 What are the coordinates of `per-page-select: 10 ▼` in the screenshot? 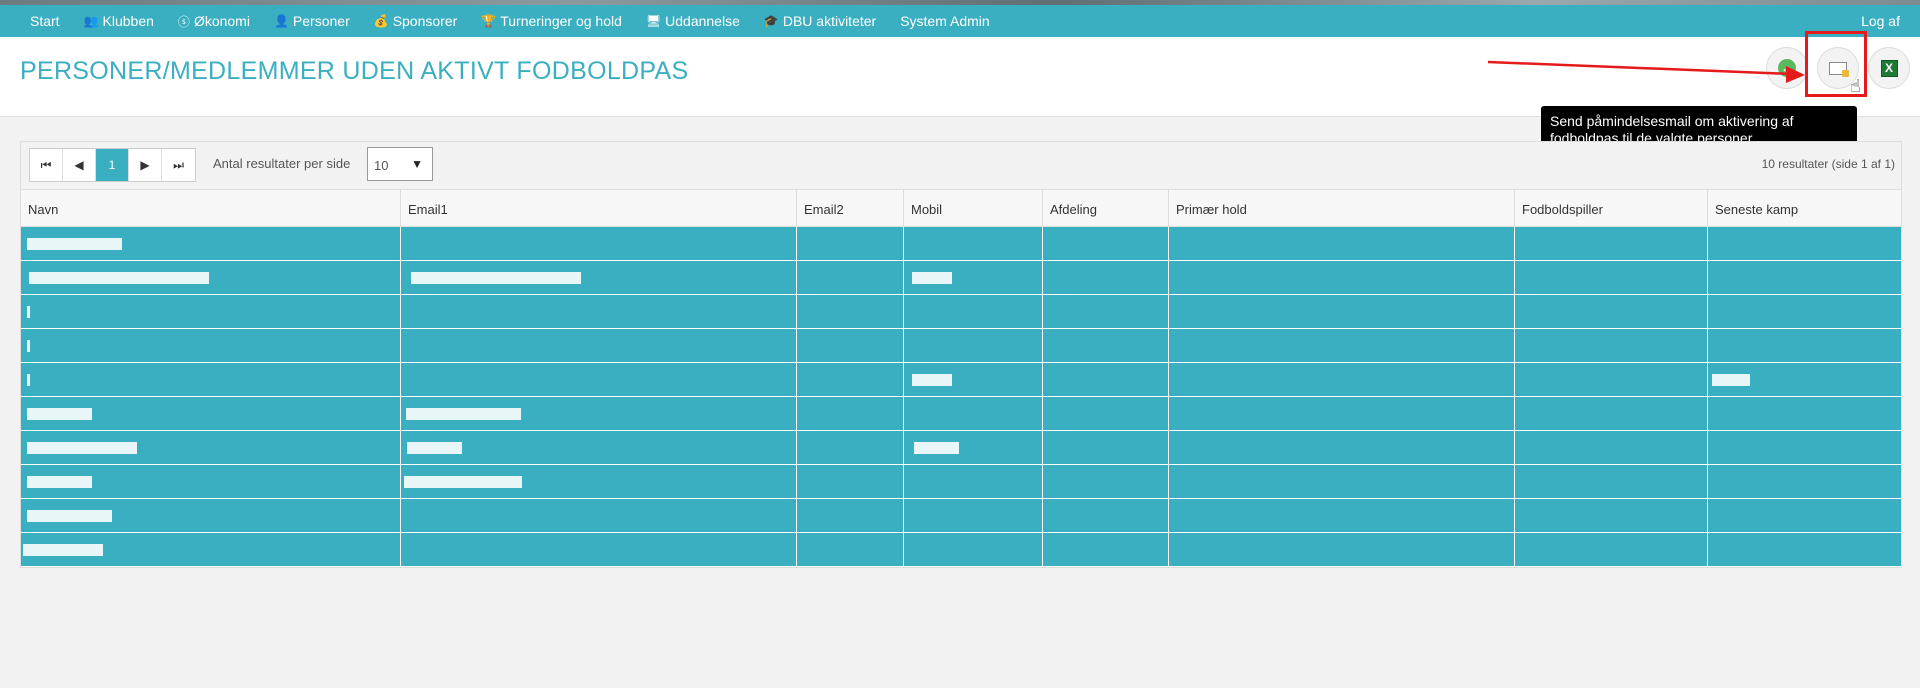 It's located at (400, 164).